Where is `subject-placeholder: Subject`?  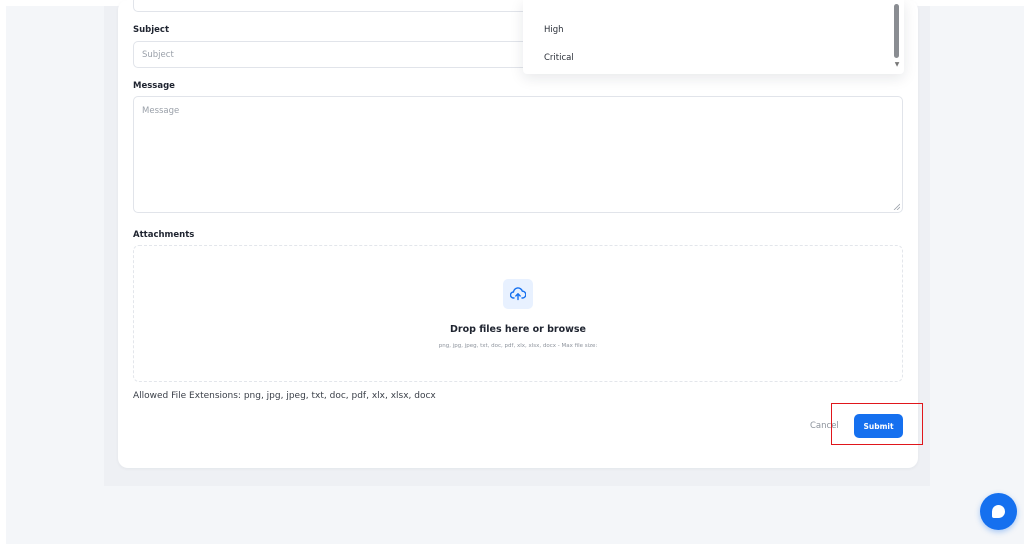
subject-placeholder: Subject is located at coordinates (158, 55).